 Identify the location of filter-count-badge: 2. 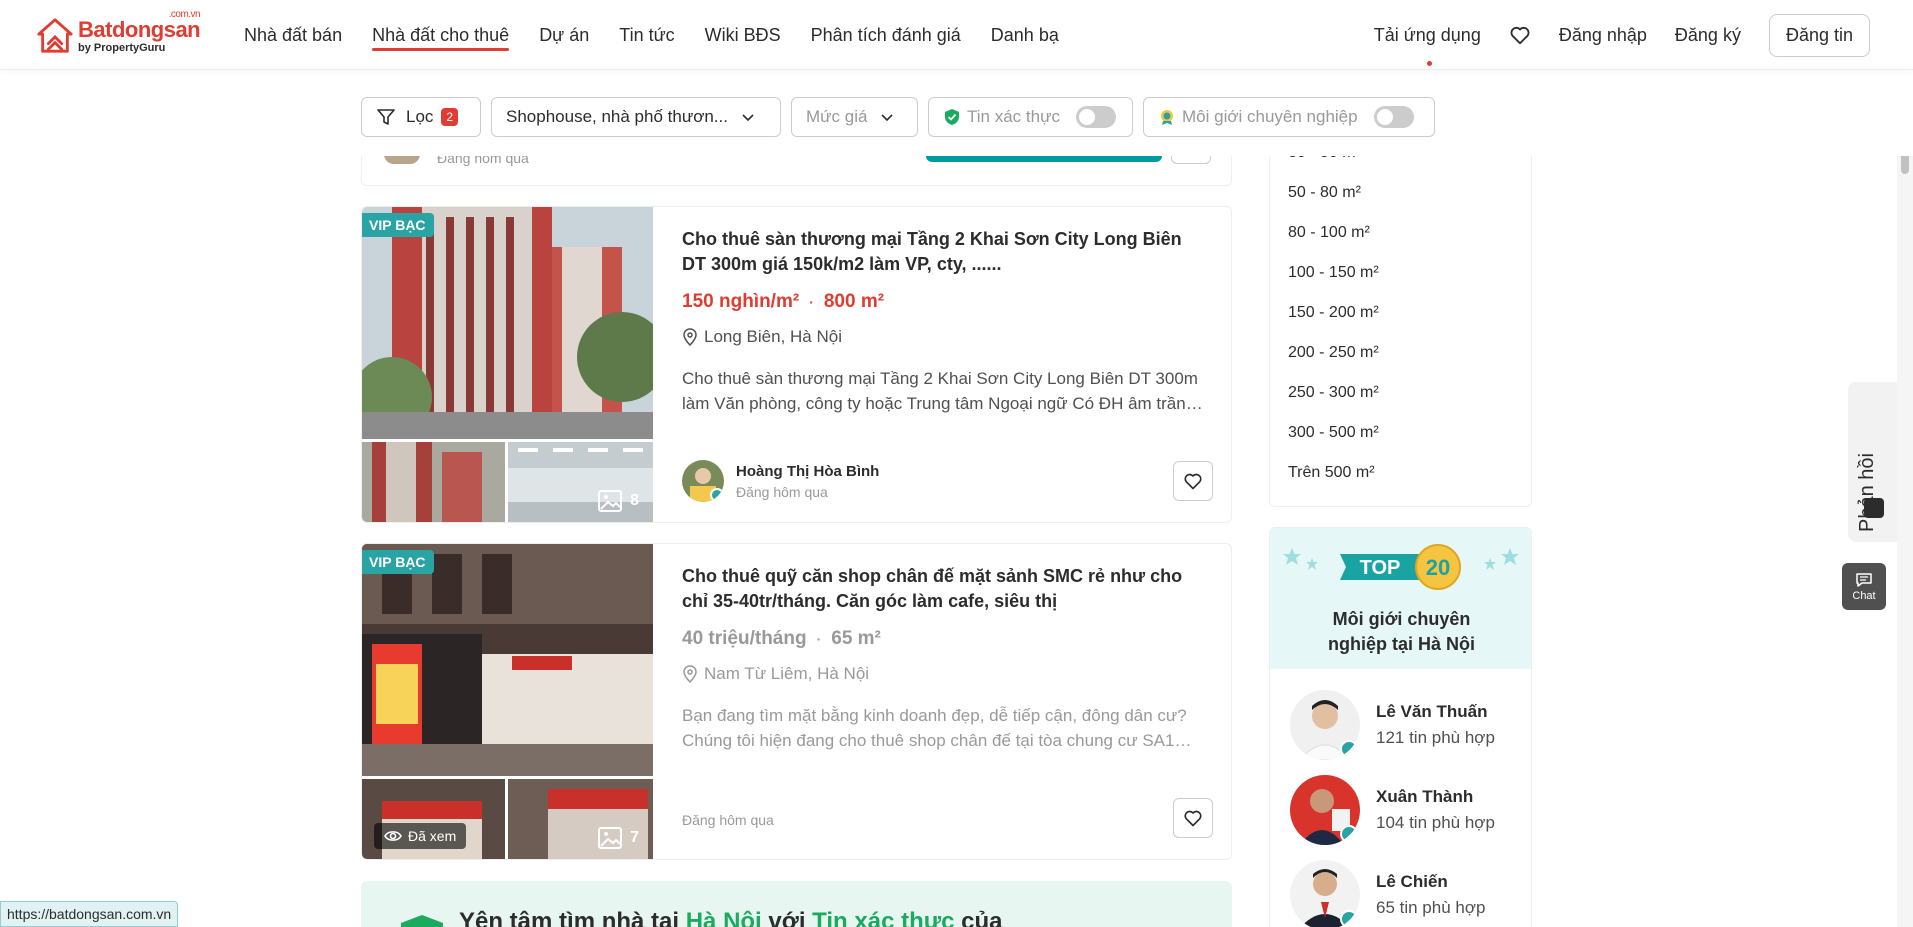
(450, 117).